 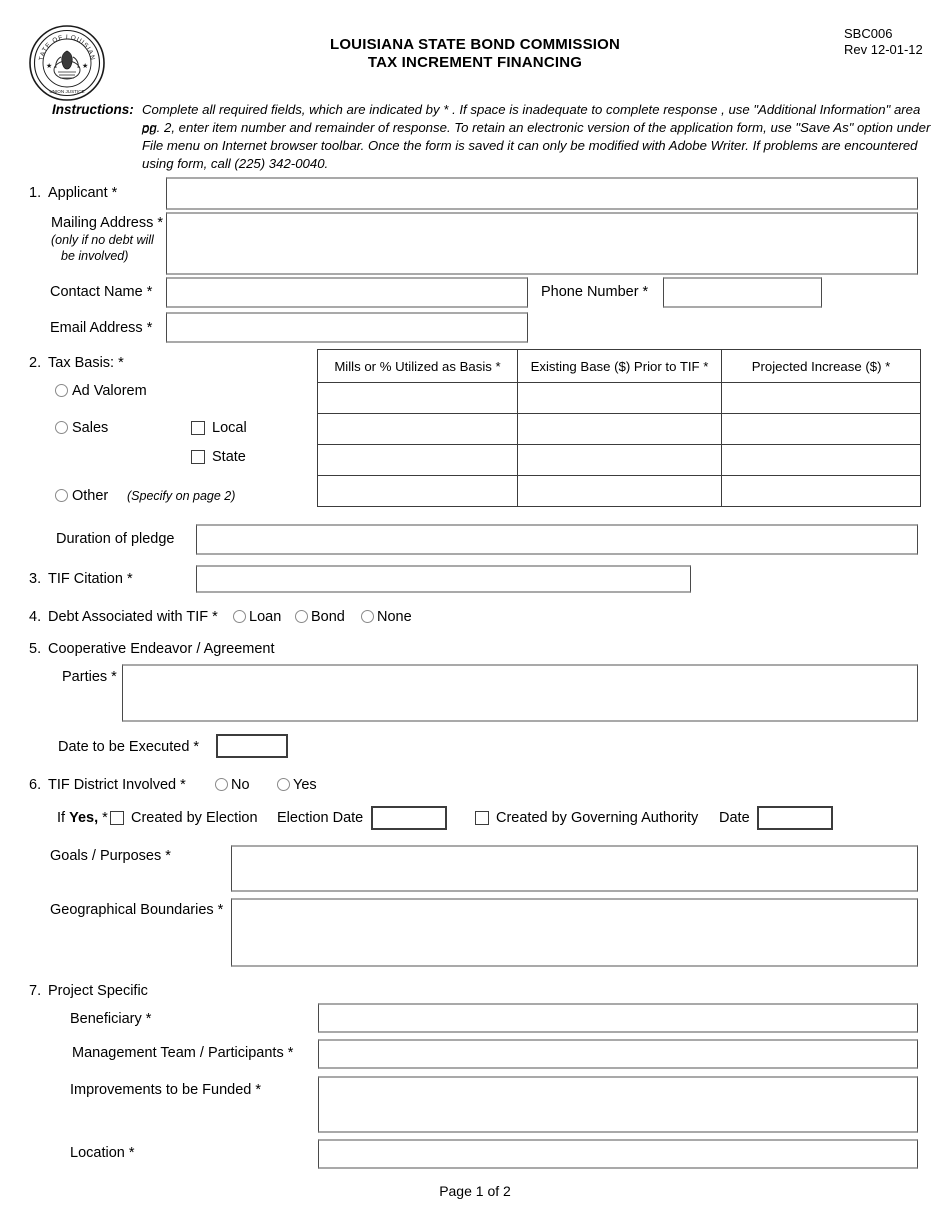 I want to click on tax-basis-col-mills: Mills or % Utilized as Basis *, so click(x=417, y=366).